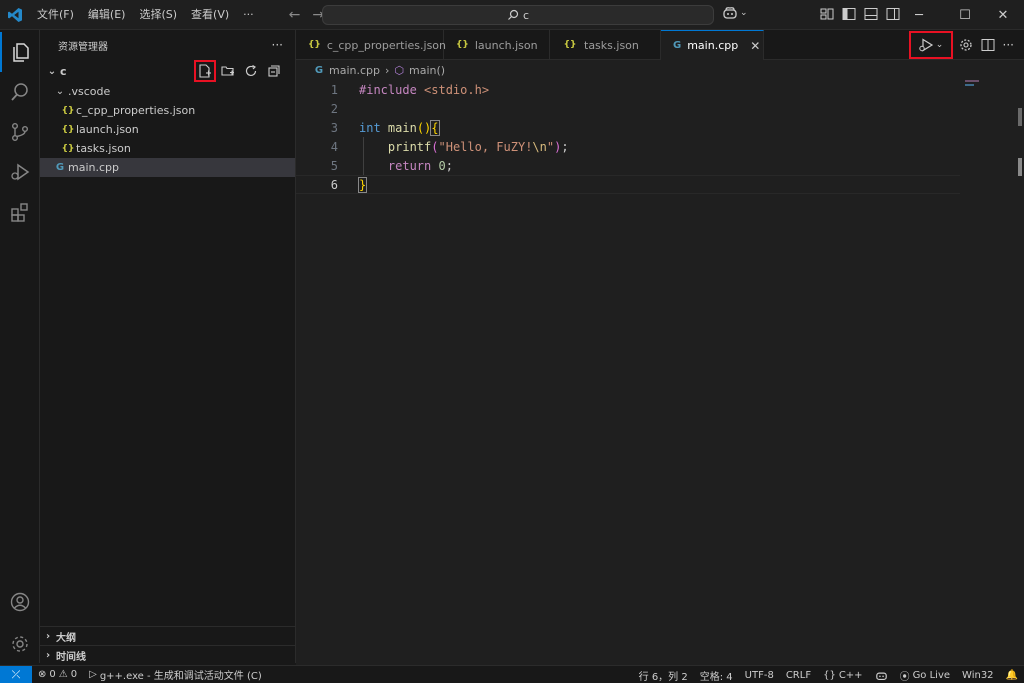 This screenshot has height=683, width=1024. Describe the element at coordinates (167, 148) in the screenshot. I see `tree-file-tasks: {} tasks.json` at that location.